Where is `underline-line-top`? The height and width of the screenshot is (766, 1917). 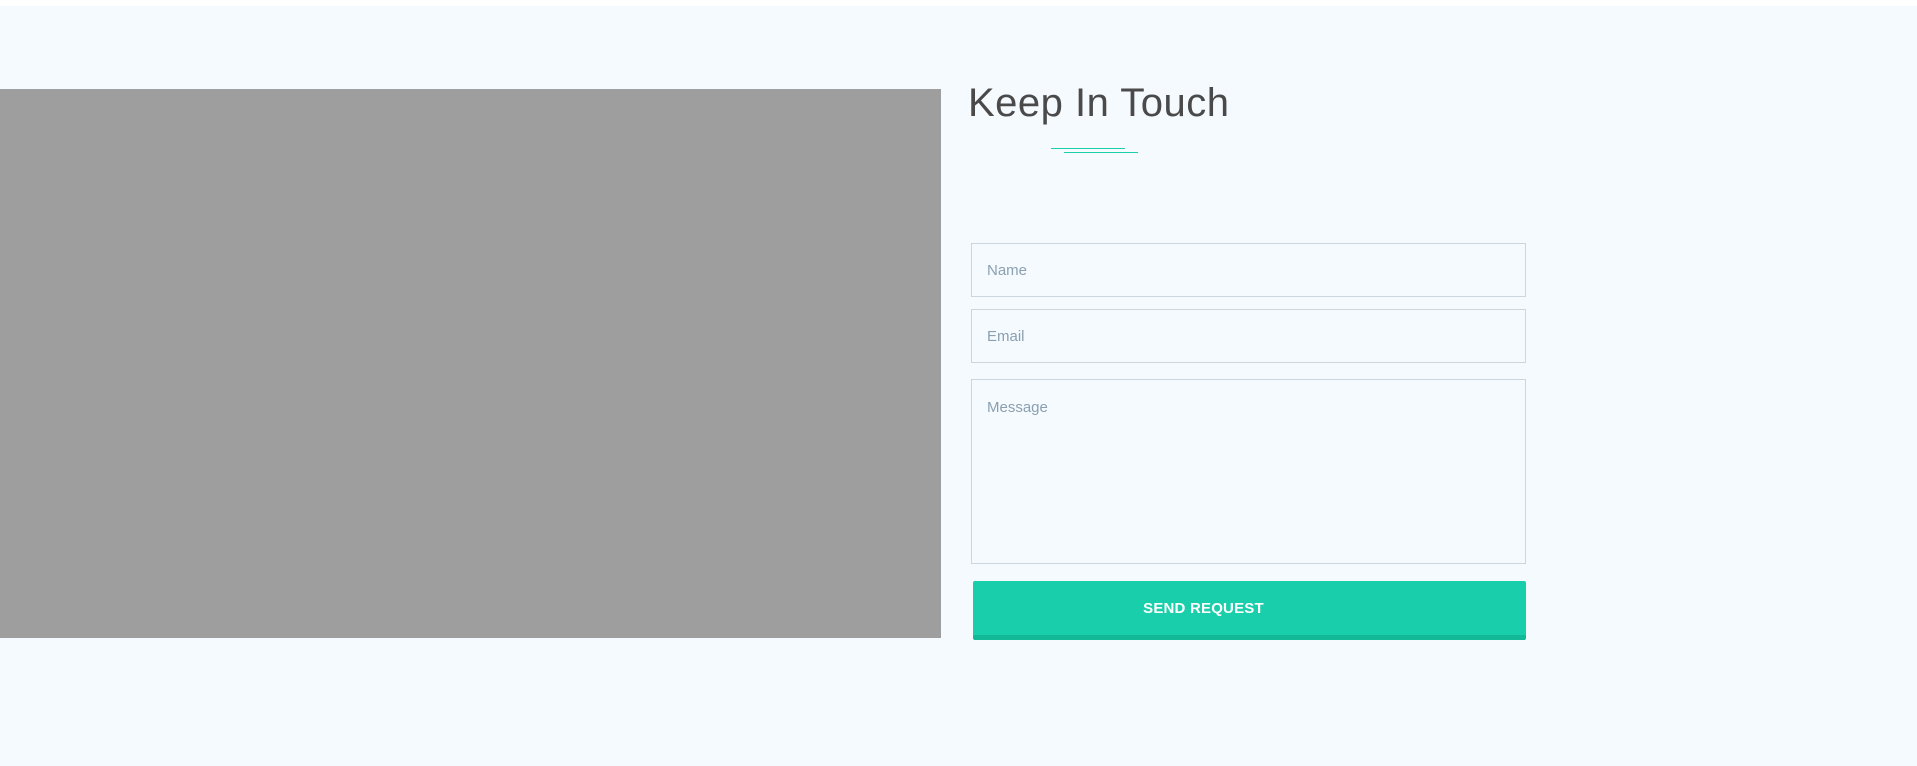
underline-line-top is located at coordinates (1088, 148).